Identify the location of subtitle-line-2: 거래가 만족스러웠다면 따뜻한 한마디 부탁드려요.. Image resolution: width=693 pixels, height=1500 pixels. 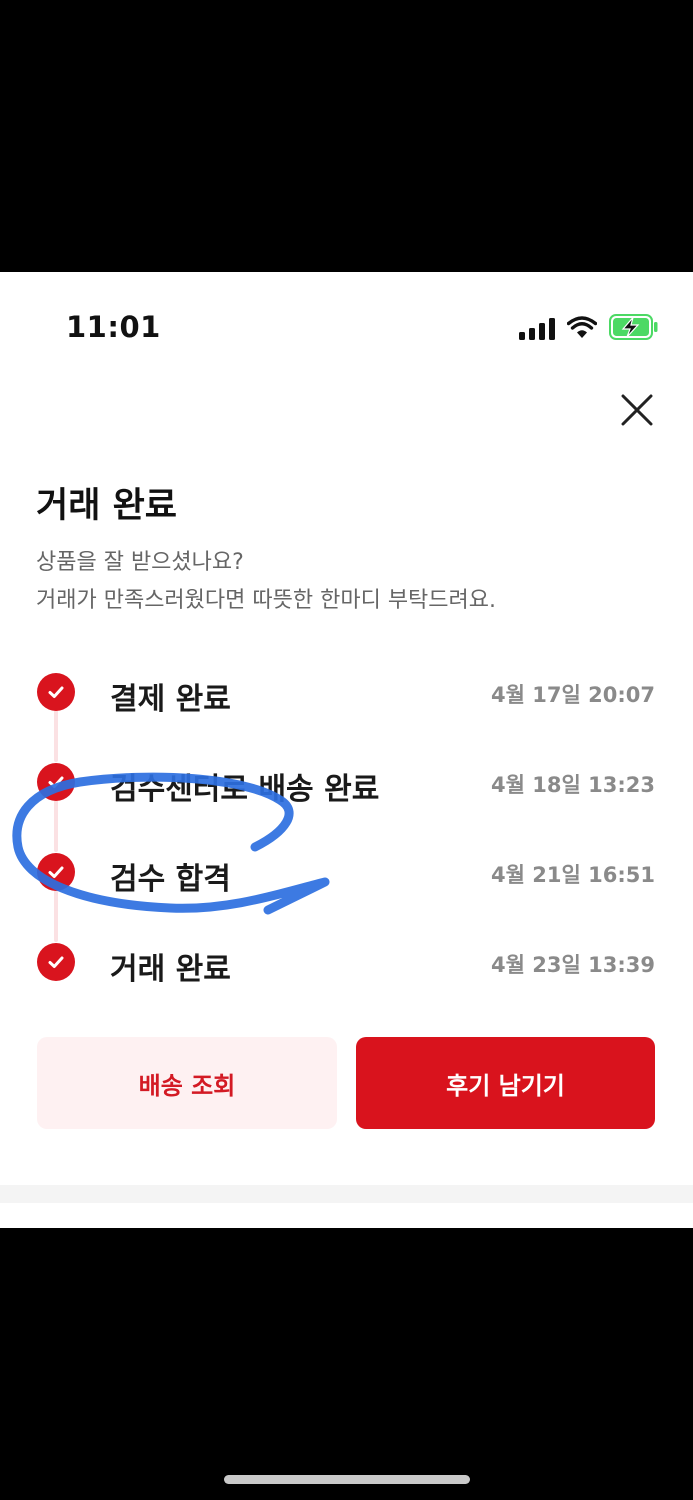
(266, 600).